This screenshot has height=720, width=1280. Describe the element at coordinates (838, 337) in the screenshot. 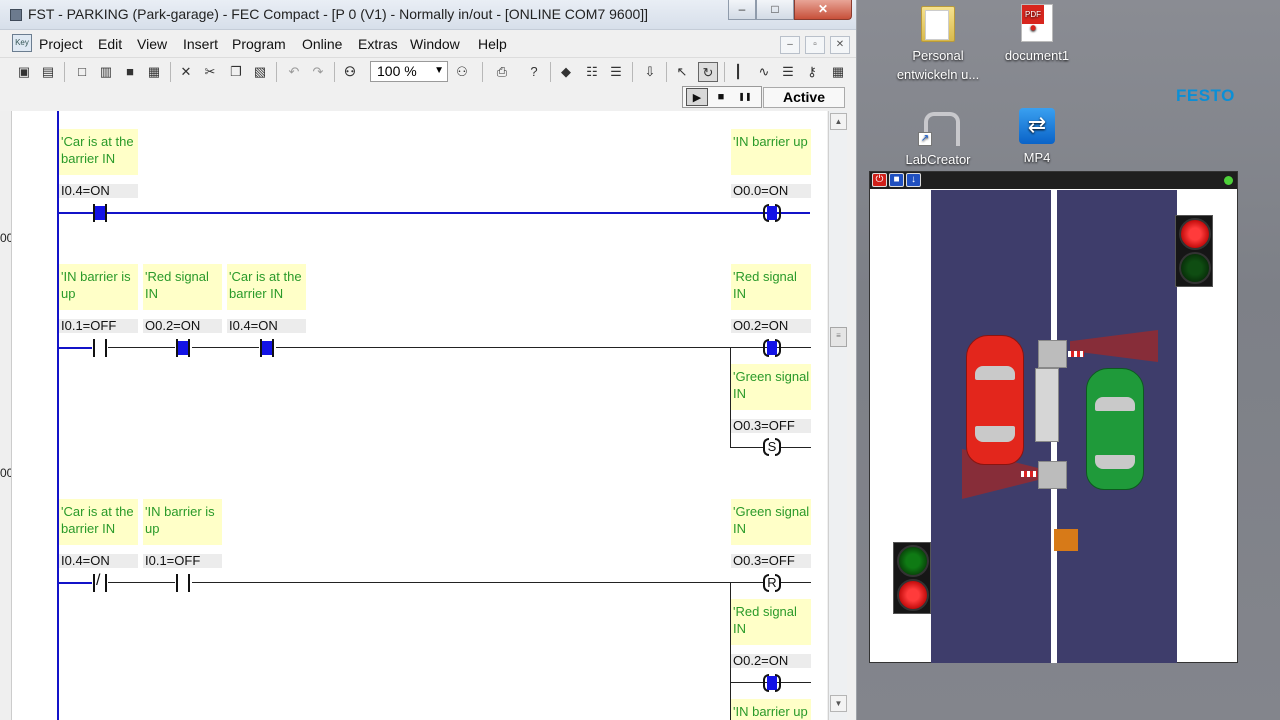

I see `scroll-thumb: ≡` at that location.